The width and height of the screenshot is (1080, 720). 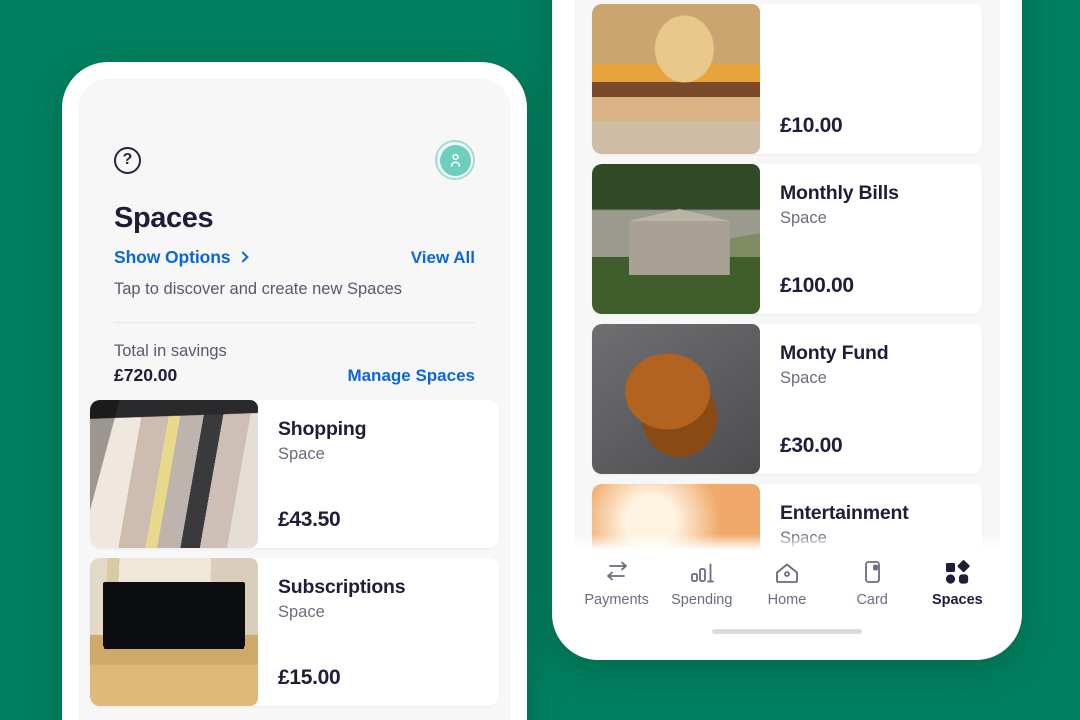 What do you see at coordinates (811, 125) in the screenshot?
I see `space-amount: £10.00` at bounding box center [811, 125].